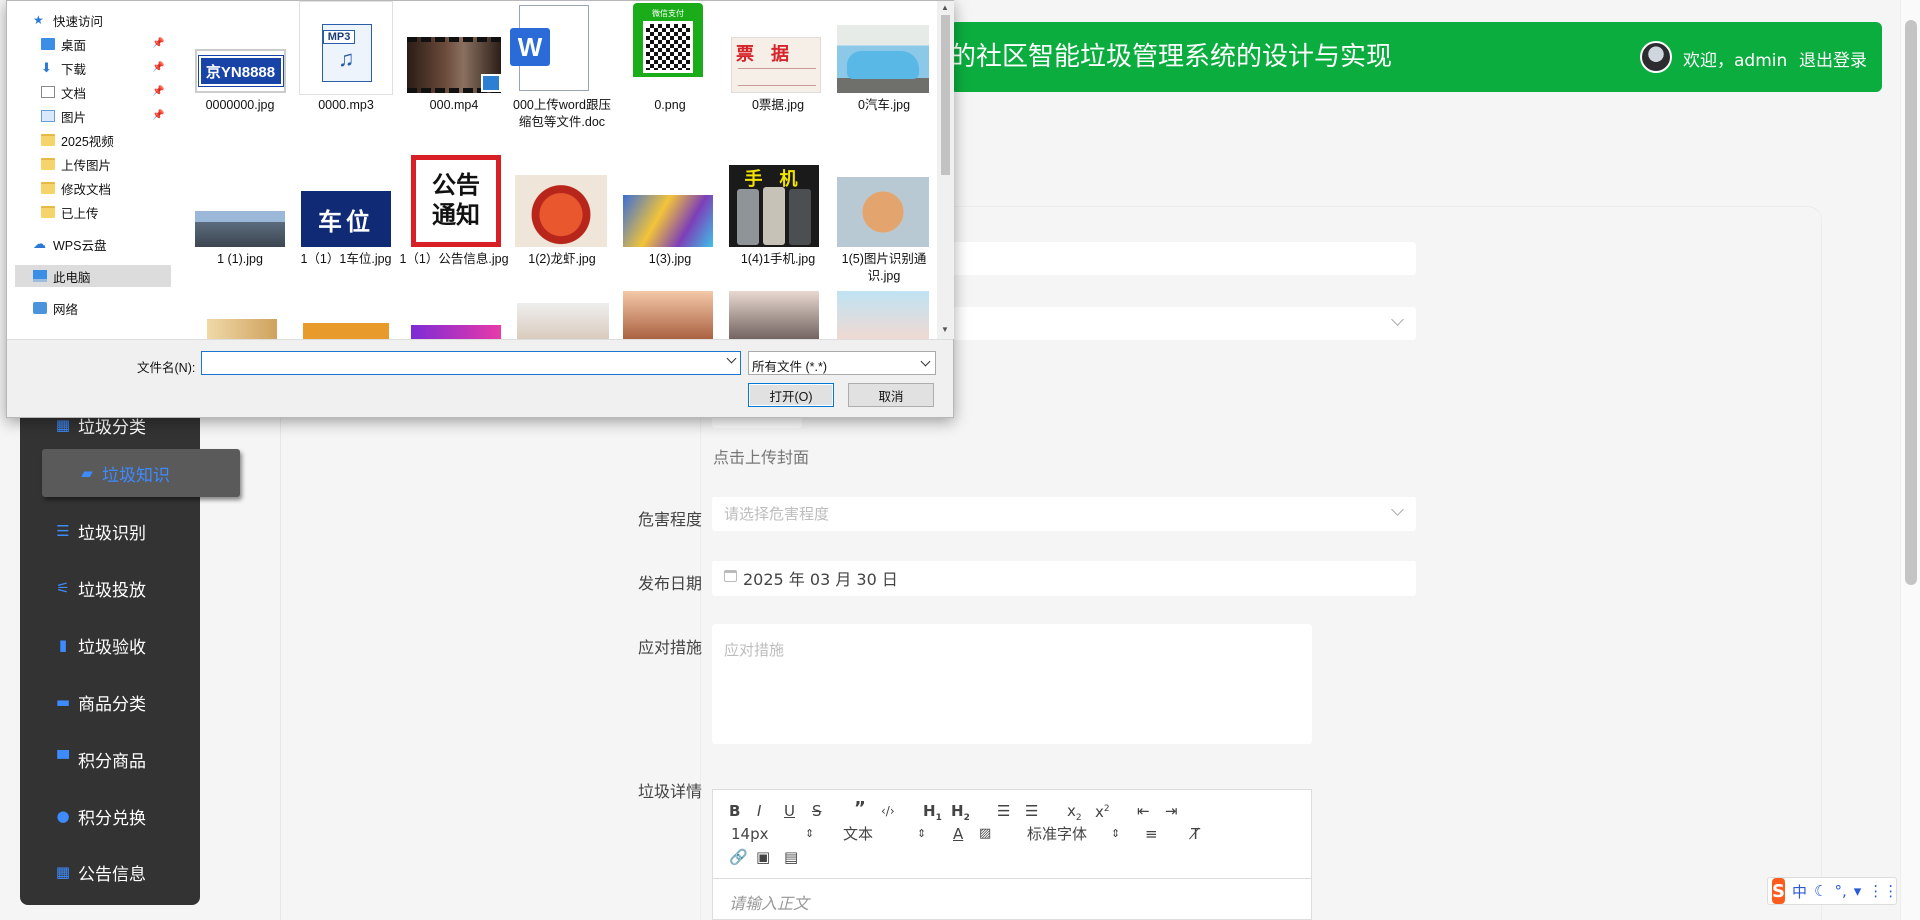 This screenshot has width=1920, height=920. What do you see at coordinates (562, 114) in the screenshot?
I see `file-name: 000上传word跟压缩包等文件.doc` at bounding box center [562, 114].